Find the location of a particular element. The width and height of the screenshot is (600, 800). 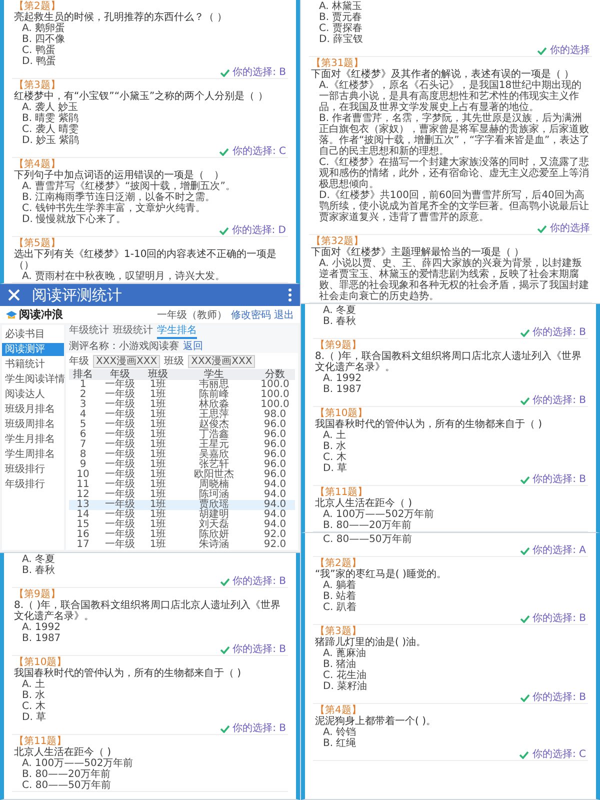

question-number: 【第32题】 is located at coordinates (337, 241).